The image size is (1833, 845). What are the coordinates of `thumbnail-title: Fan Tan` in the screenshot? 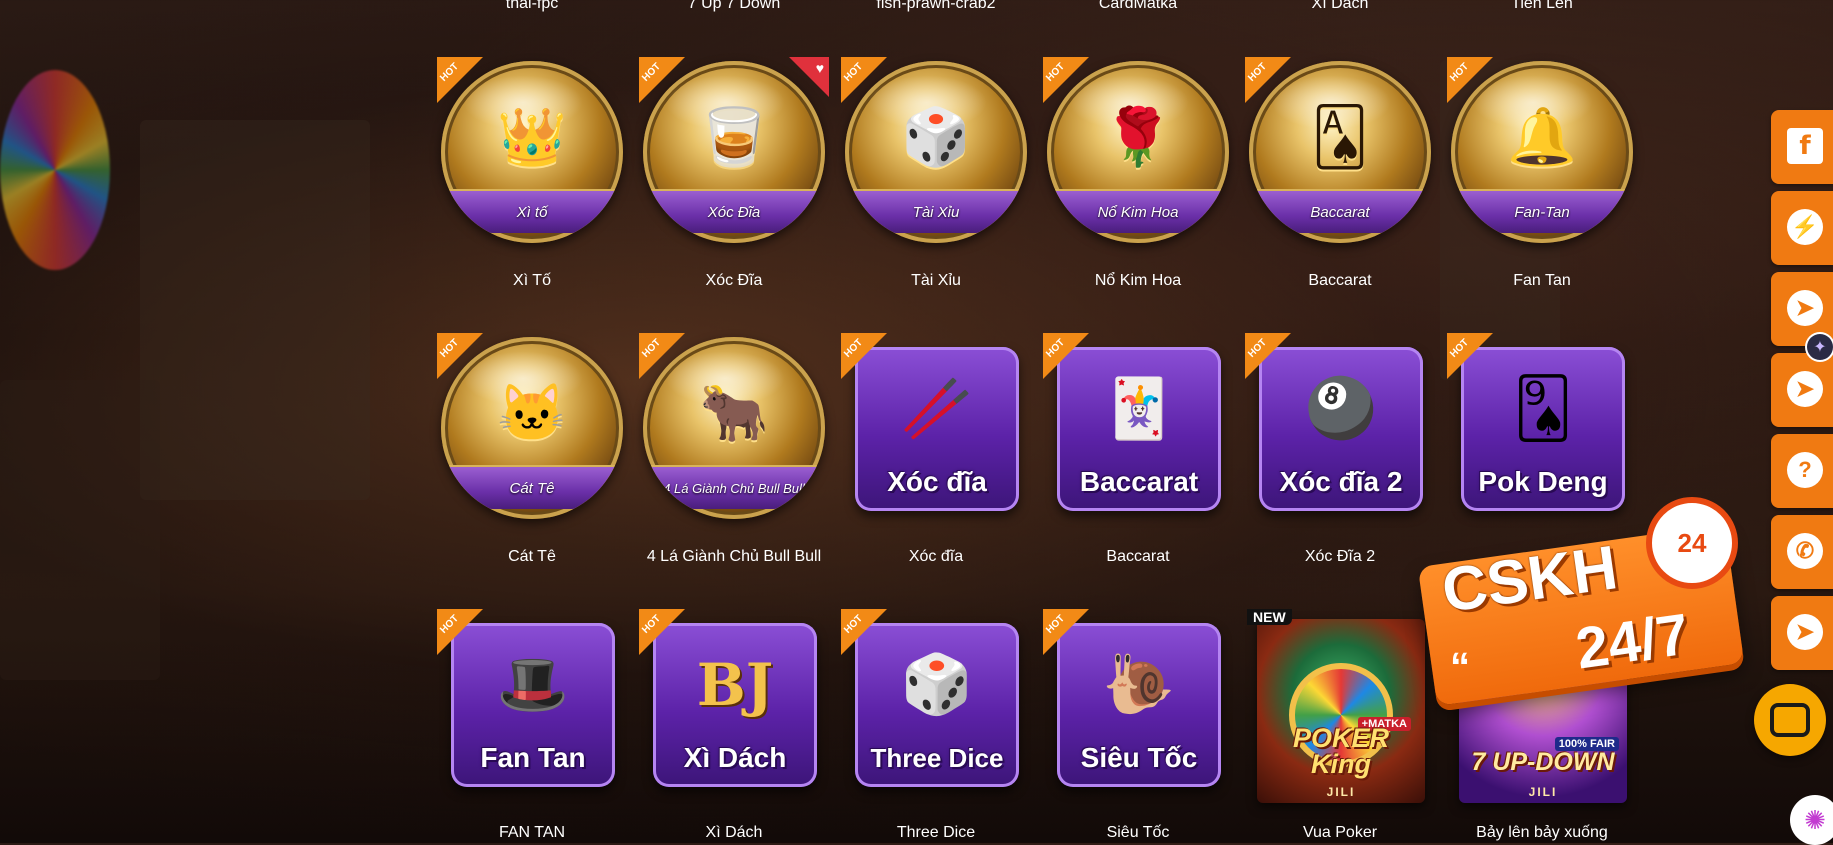 It's located at (533, 757).